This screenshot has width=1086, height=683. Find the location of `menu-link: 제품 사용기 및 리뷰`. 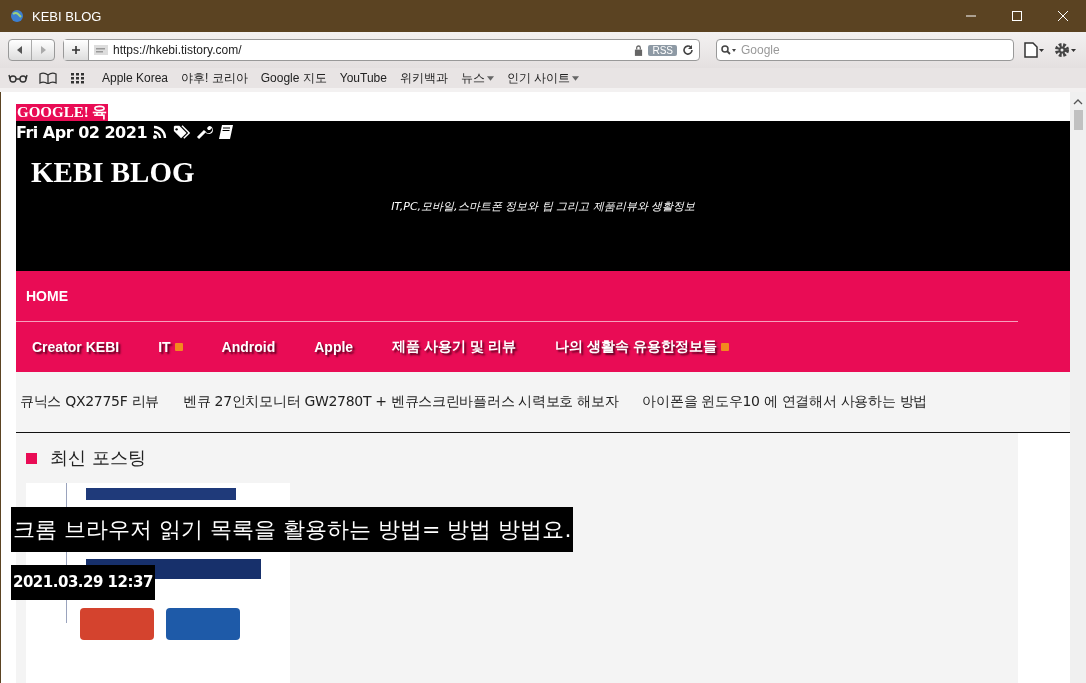

menu-link: 제품 사용기 및 리뷰 is located at coordinates (454, 347).